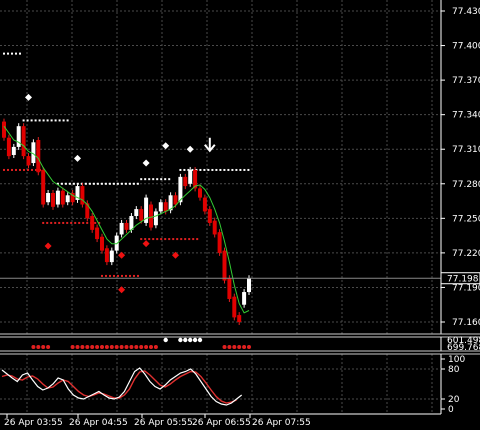 Image resolution: width=480 pixels, height=430 pixels. Describe the element at coordinates (454, 400) in the screenshot. I see `oscillator-level-label: 20` at that location.